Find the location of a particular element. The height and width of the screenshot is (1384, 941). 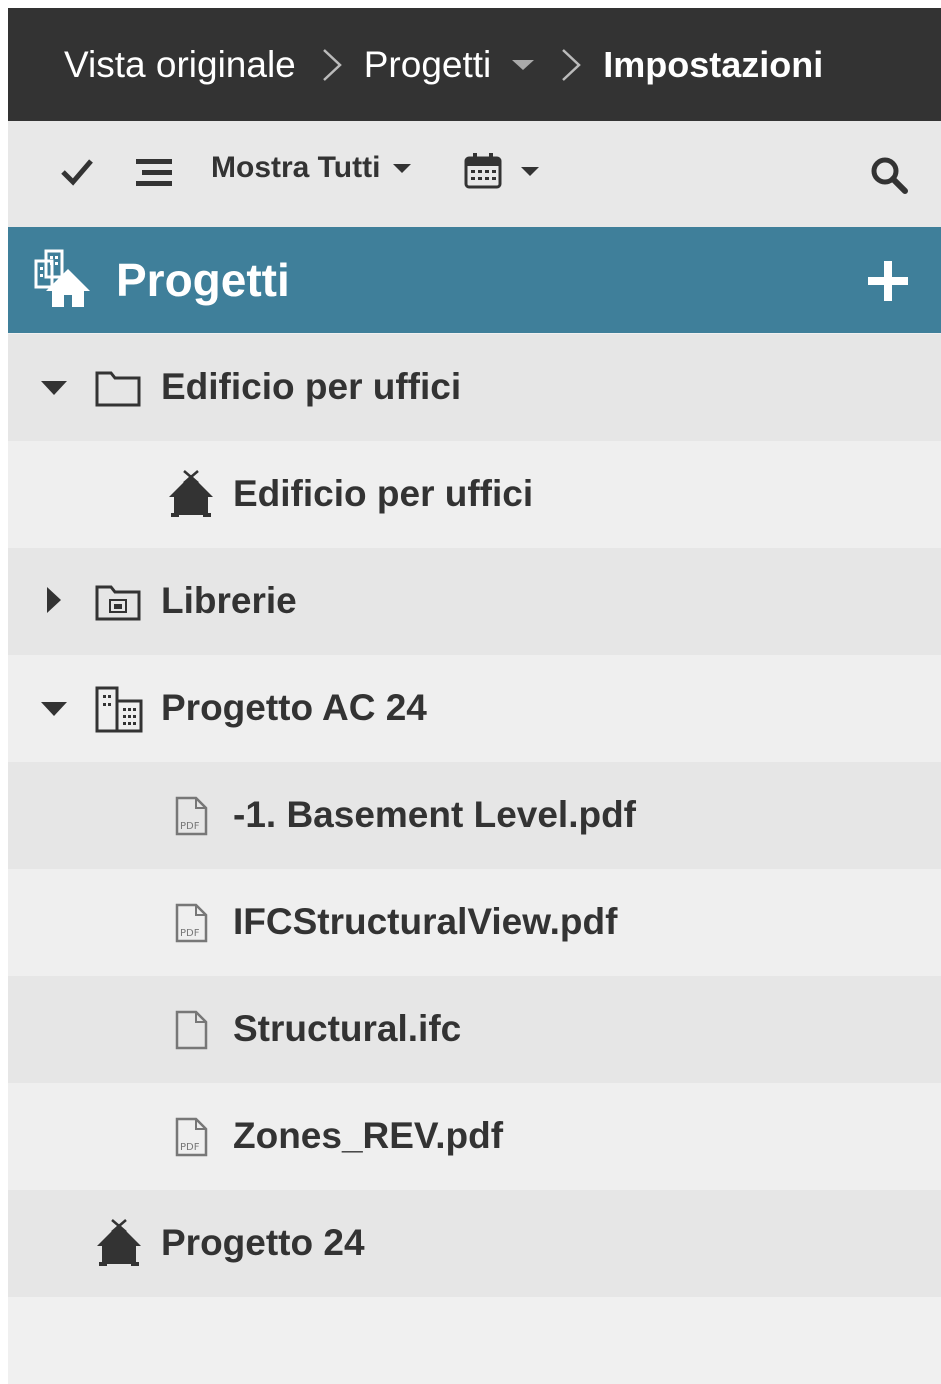

tree-item-label: Progetto 24 is located at coordinates (263, 1242).